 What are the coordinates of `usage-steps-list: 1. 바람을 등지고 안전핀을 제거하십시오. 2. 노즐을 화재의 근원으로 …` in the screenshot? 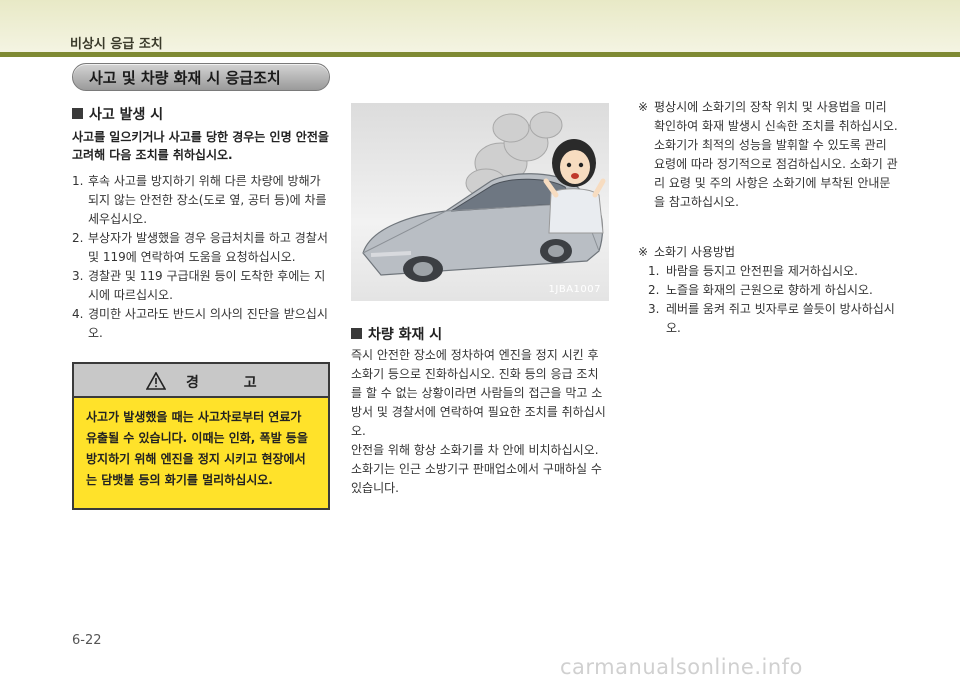 It's located at (769, 300).